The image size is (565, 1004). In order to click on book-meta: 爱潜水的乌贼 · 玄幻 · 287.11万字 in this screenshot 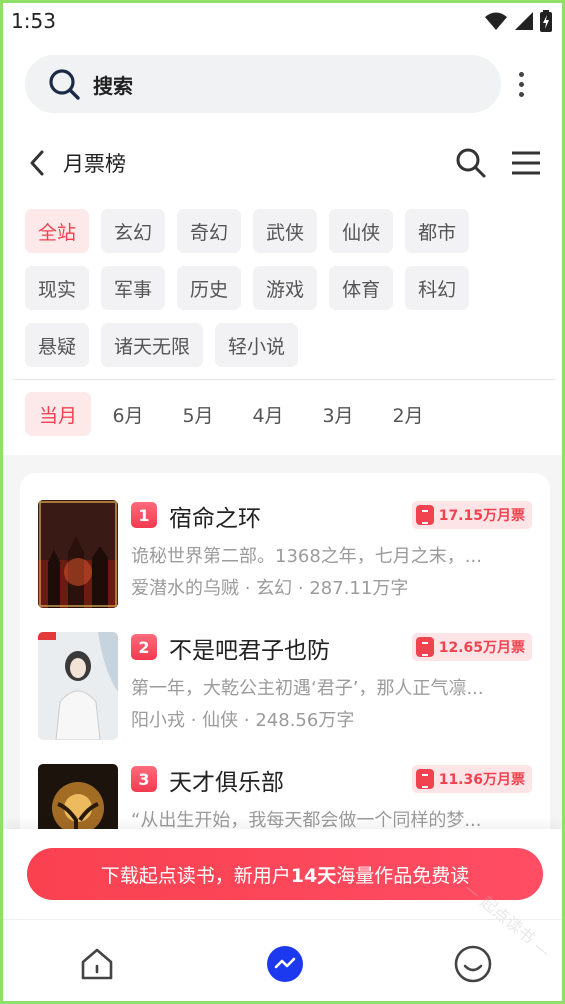, I will do `click(269, 587)`.